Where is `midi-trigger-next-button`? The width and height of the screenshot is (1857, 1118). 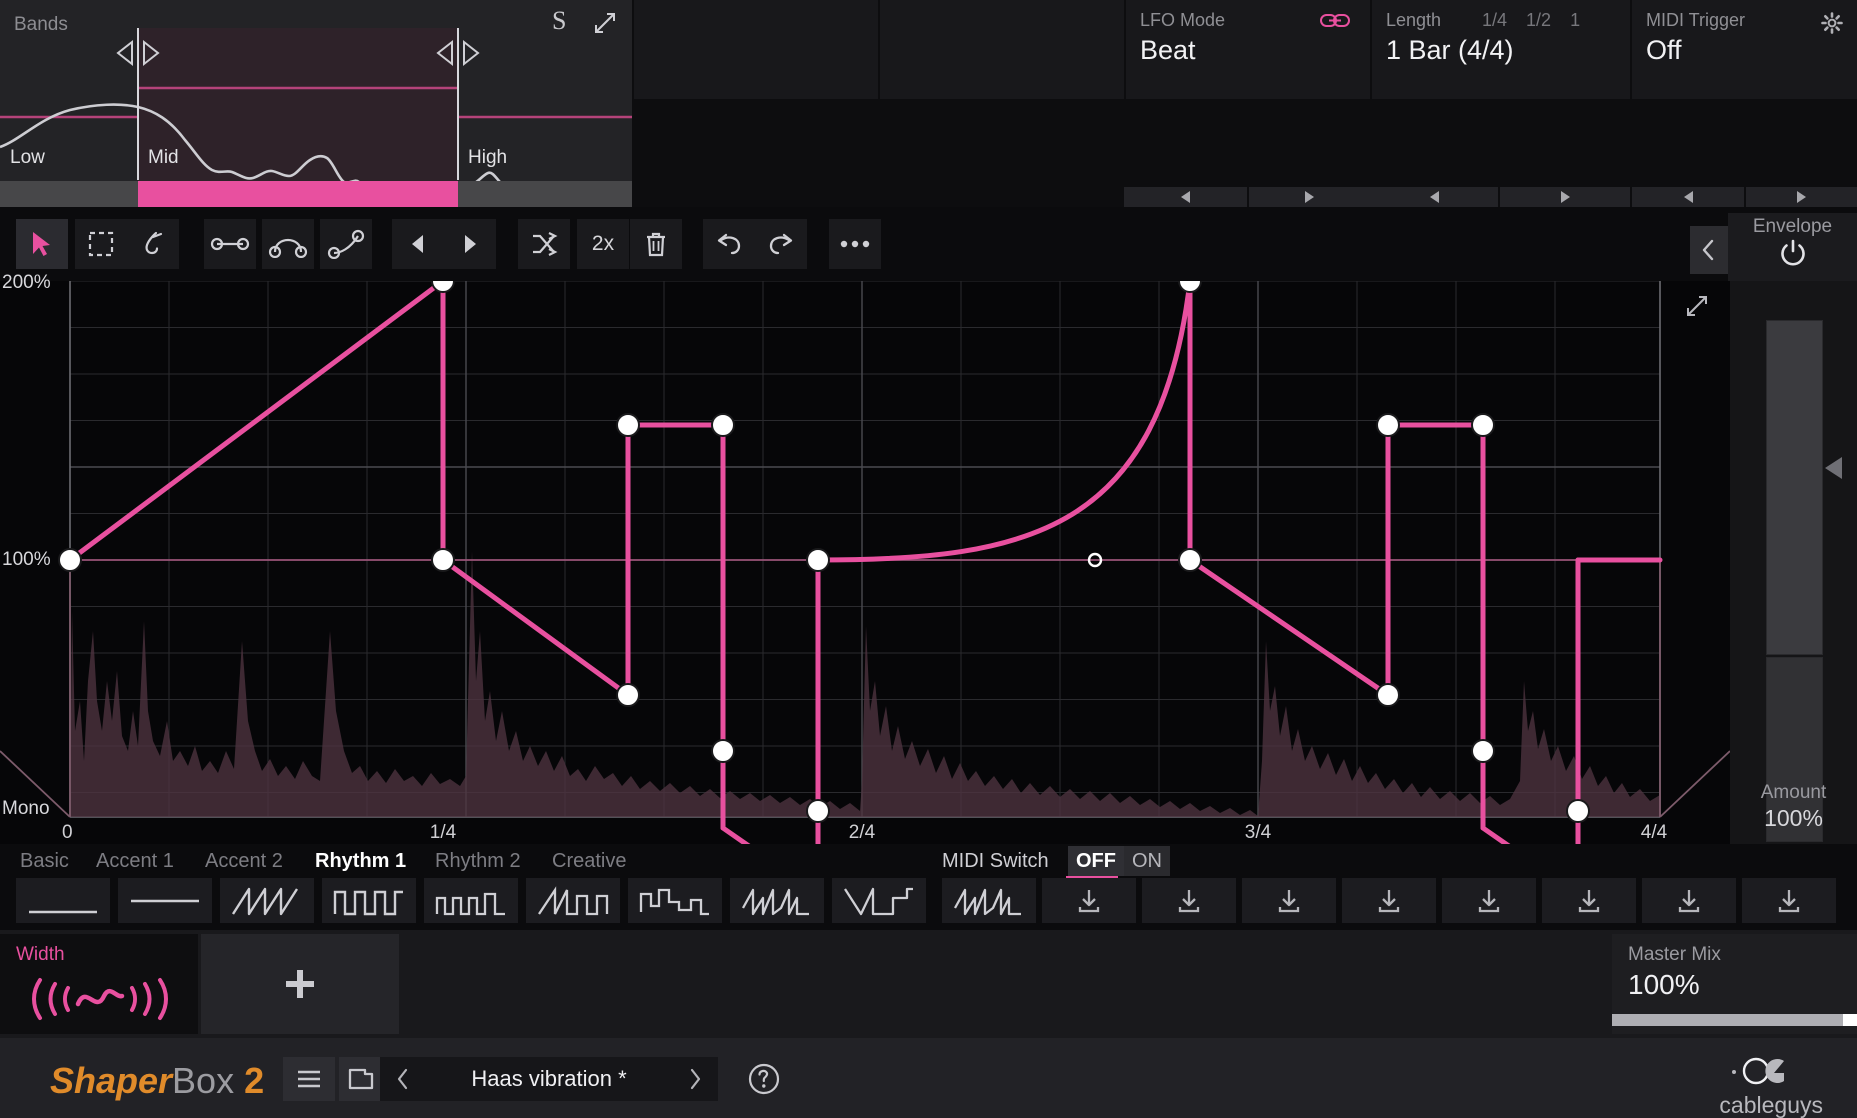 midi-trigger-next-button is located at coordinates (1801, 197).